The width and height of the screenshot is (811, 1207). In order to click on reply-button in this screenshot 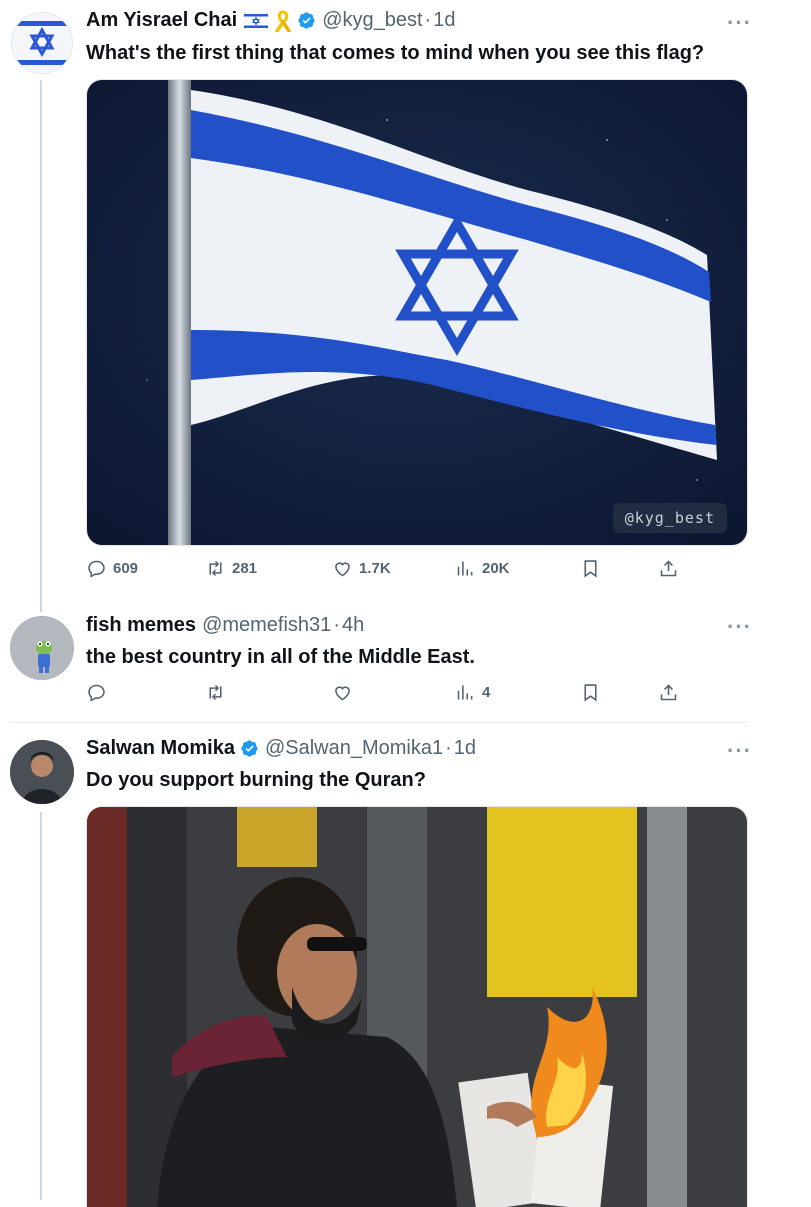, I will do `click(99, 692)`.